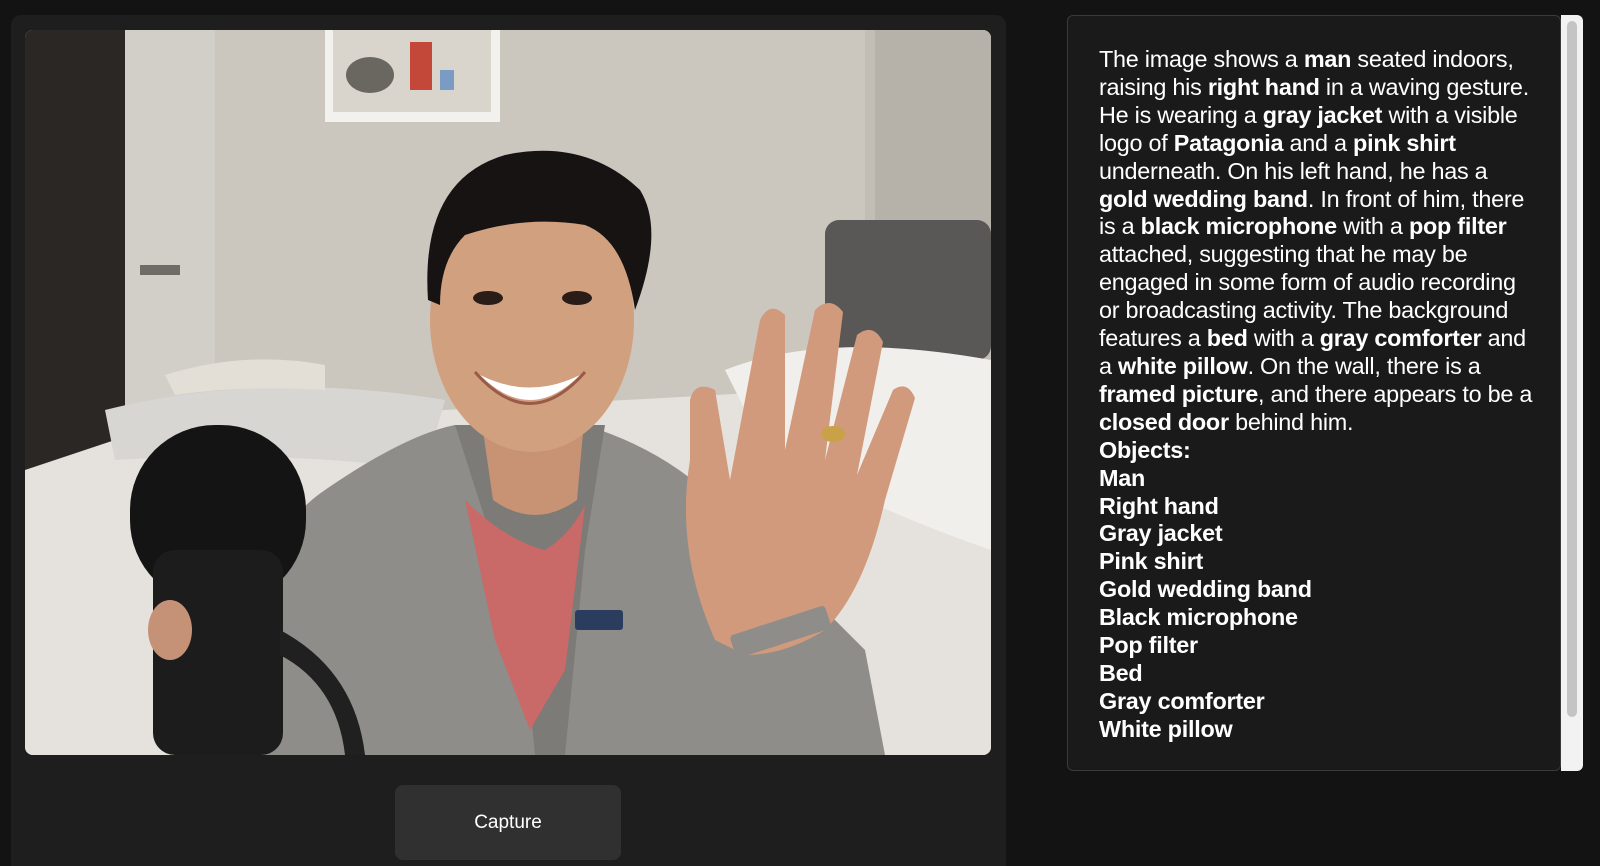  Describe the element at coordinates (1164, 421) in the screenshot. I see `highlighted-term: closed door` at that location.